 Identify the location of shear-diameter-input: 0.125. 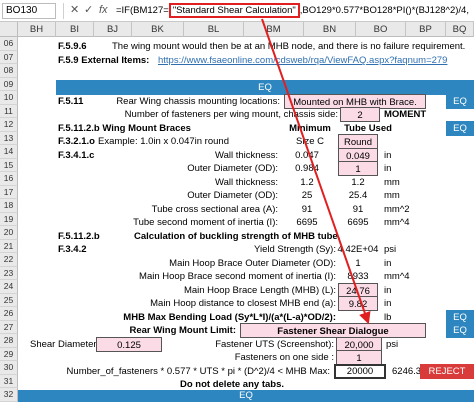
(129, 344).